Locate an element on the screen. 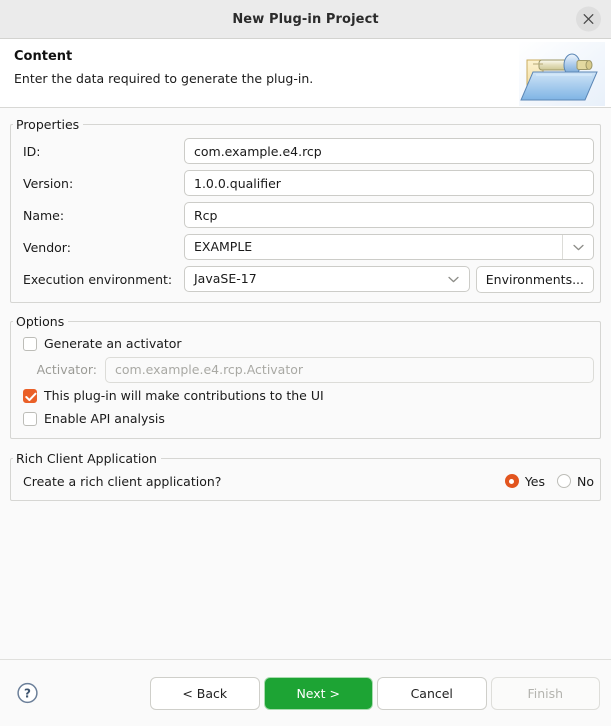 The height and width of the screenshot is (726, 611). rich-client-radio-yes: Yes is located at coordinates (524, 481).